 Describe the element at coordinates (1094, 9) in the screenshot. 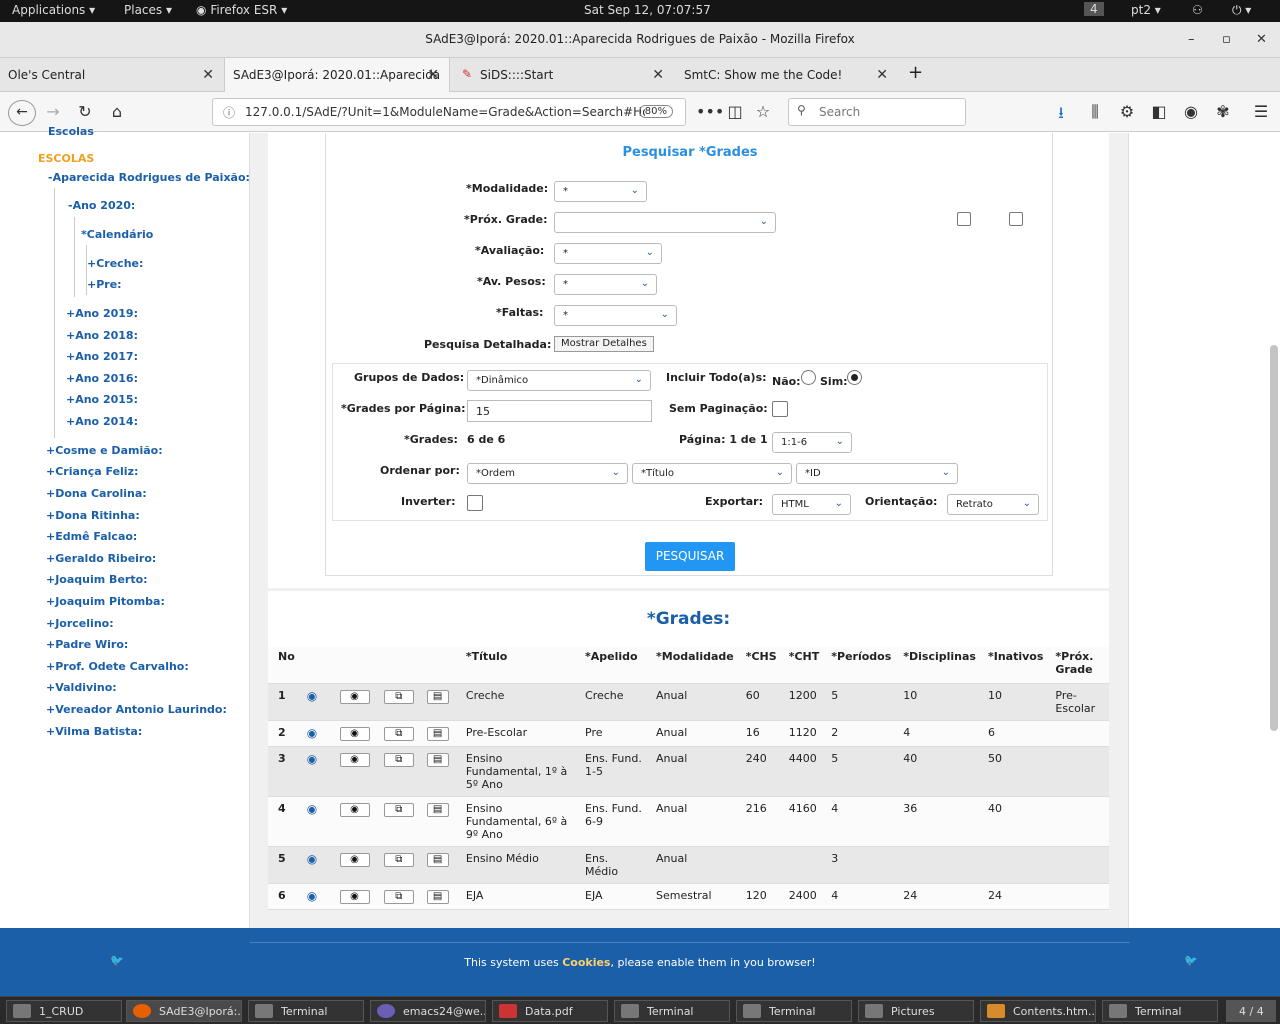

I see `workspace-indicator: 4` at that location.